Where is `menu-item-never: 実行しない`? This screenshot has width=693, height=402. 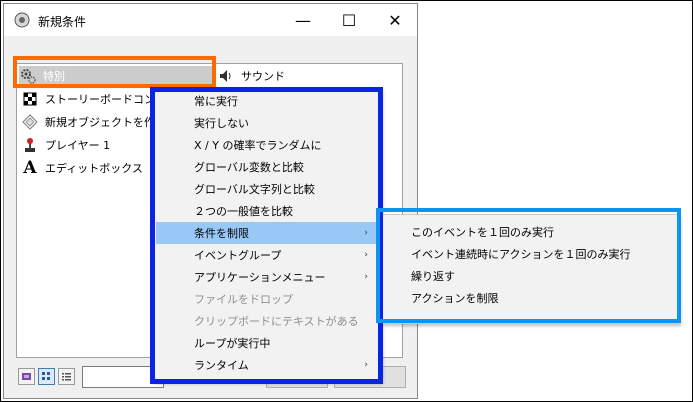 menu-item-never: 実行しない is located at coordinates (266, 123).